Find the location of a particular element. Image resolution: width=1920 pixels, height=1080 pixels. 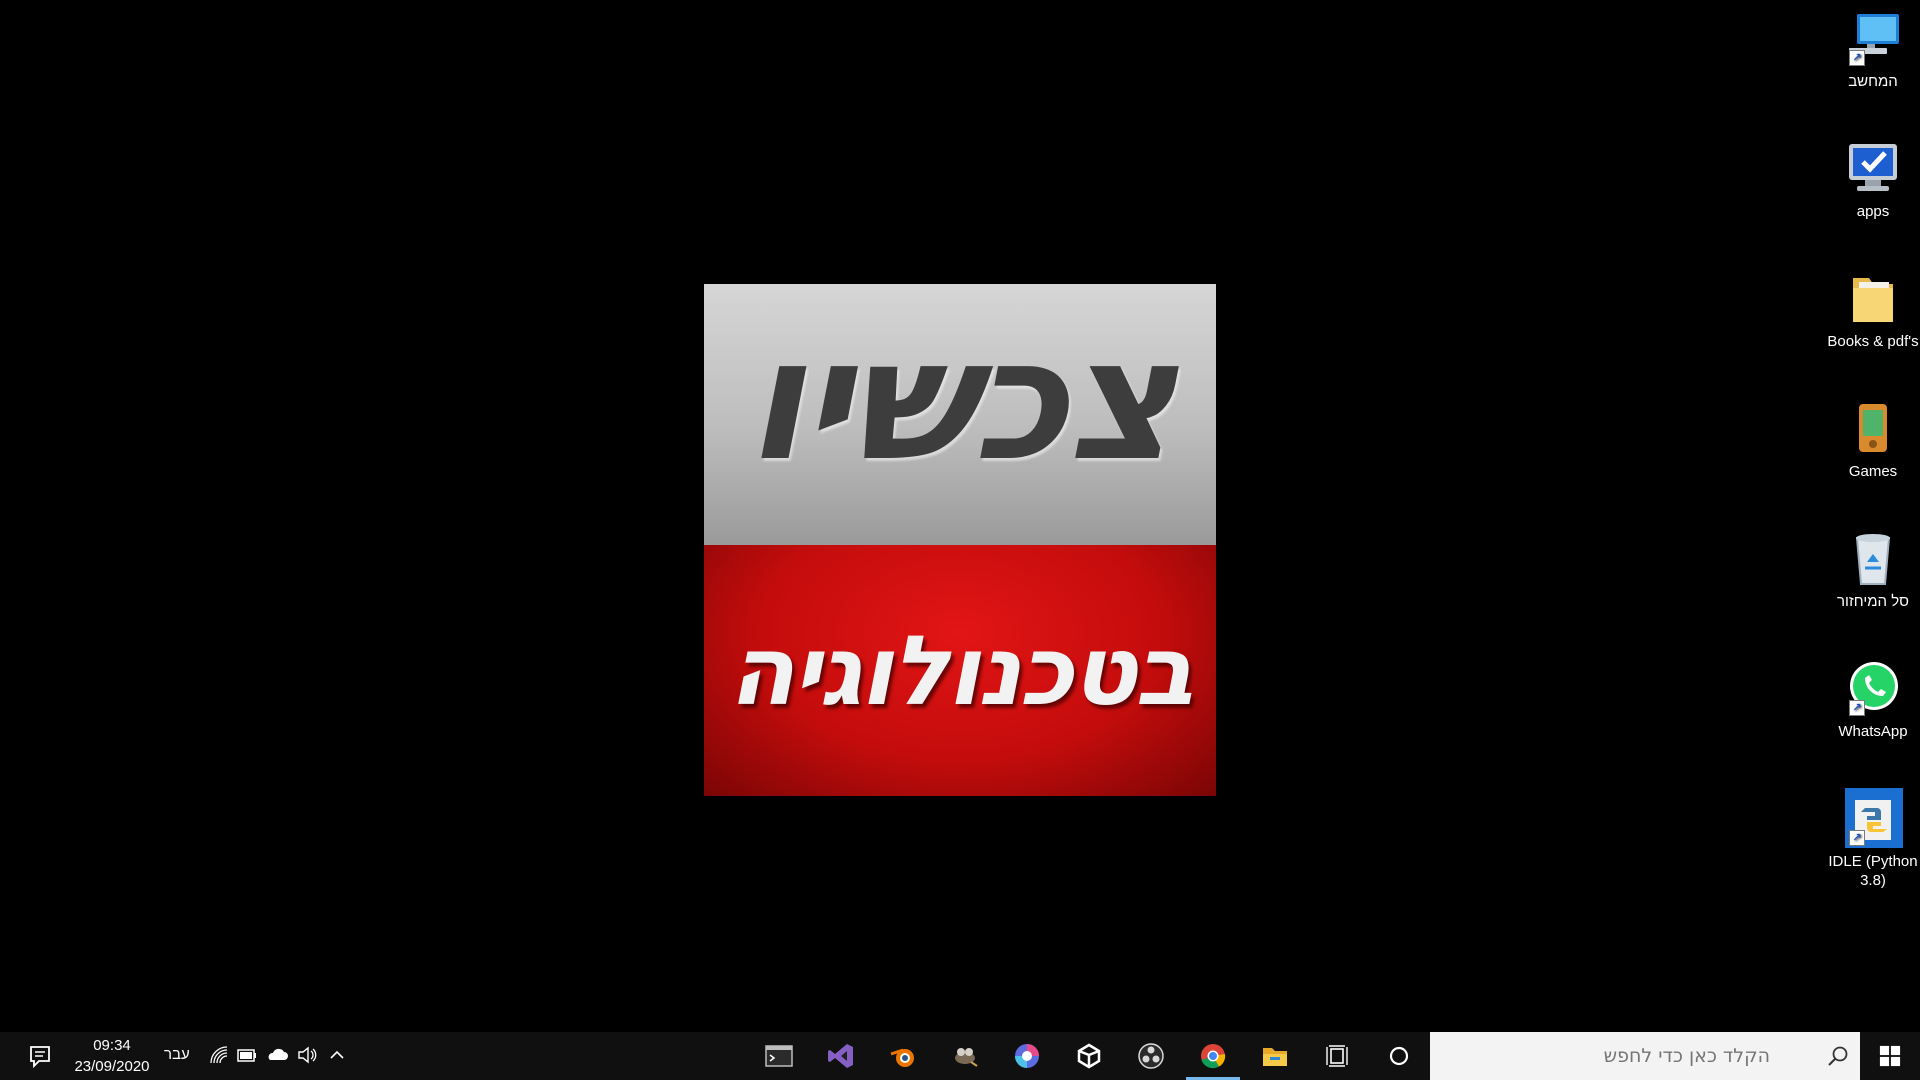

volume-icon is located at coordinates (307, 1055).